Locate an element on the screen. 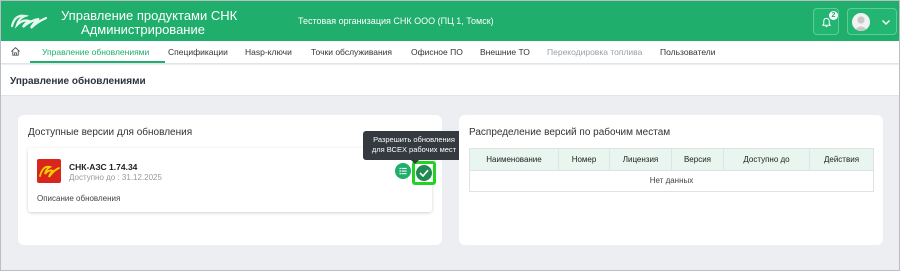  tab-update-management: Управление обновлениями is located at coordinates (95, 52).